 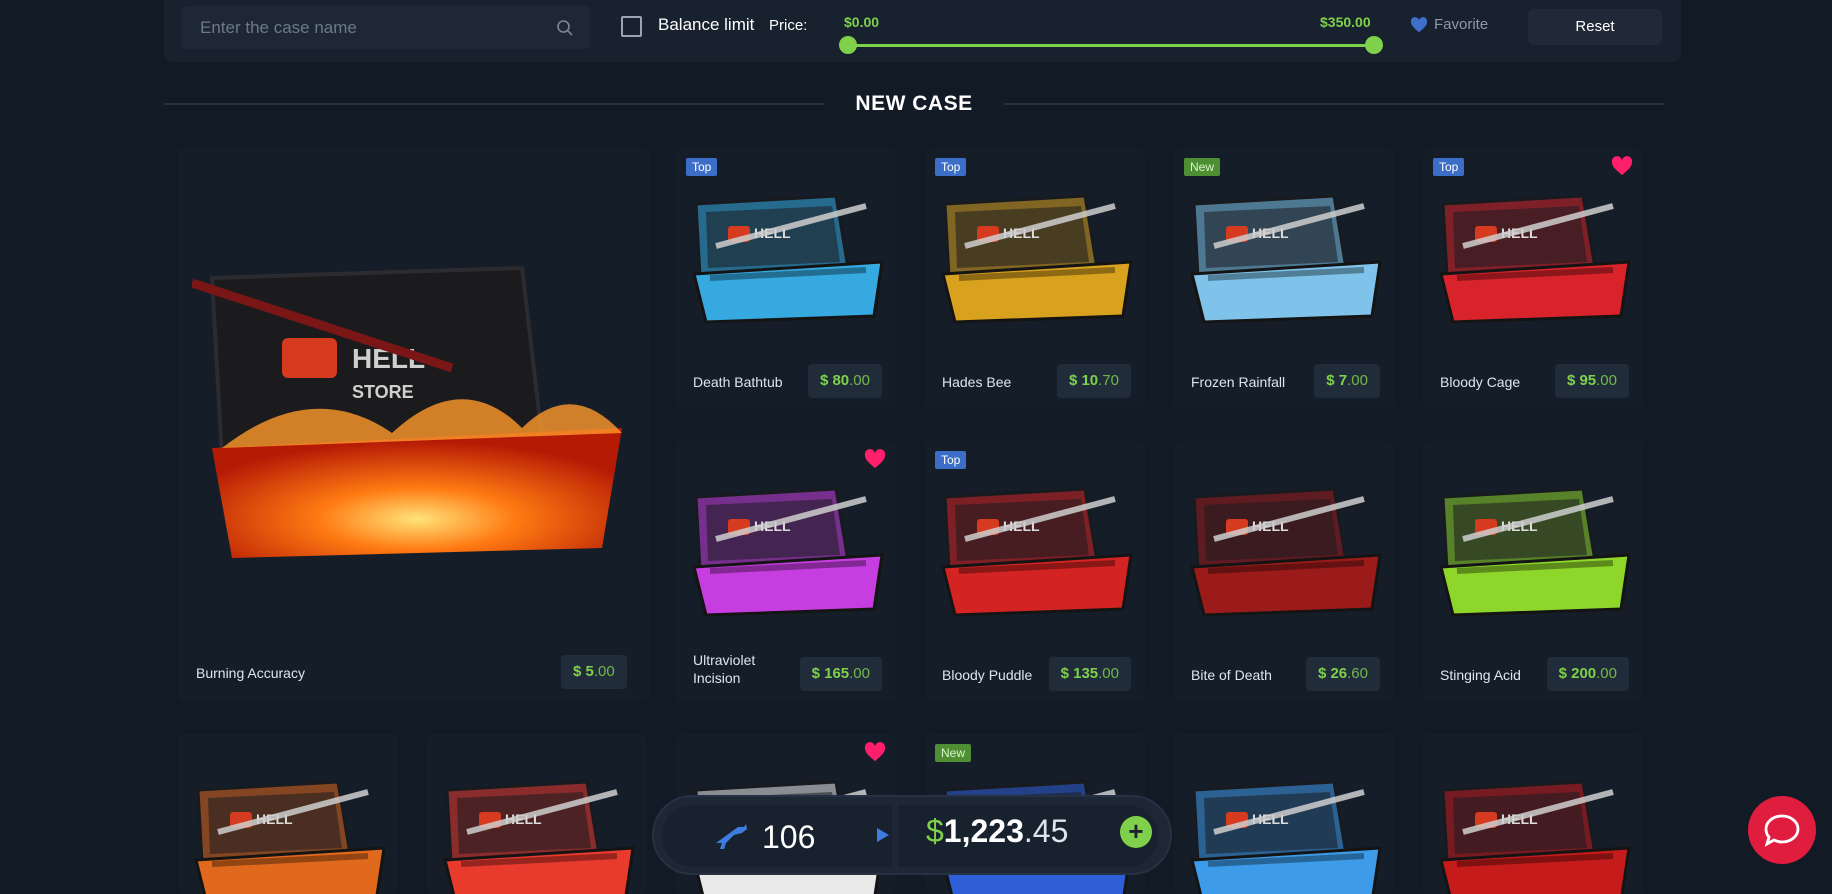 I want to click on case-name: Ultraviolet Incision, so click(x=724, y=669).